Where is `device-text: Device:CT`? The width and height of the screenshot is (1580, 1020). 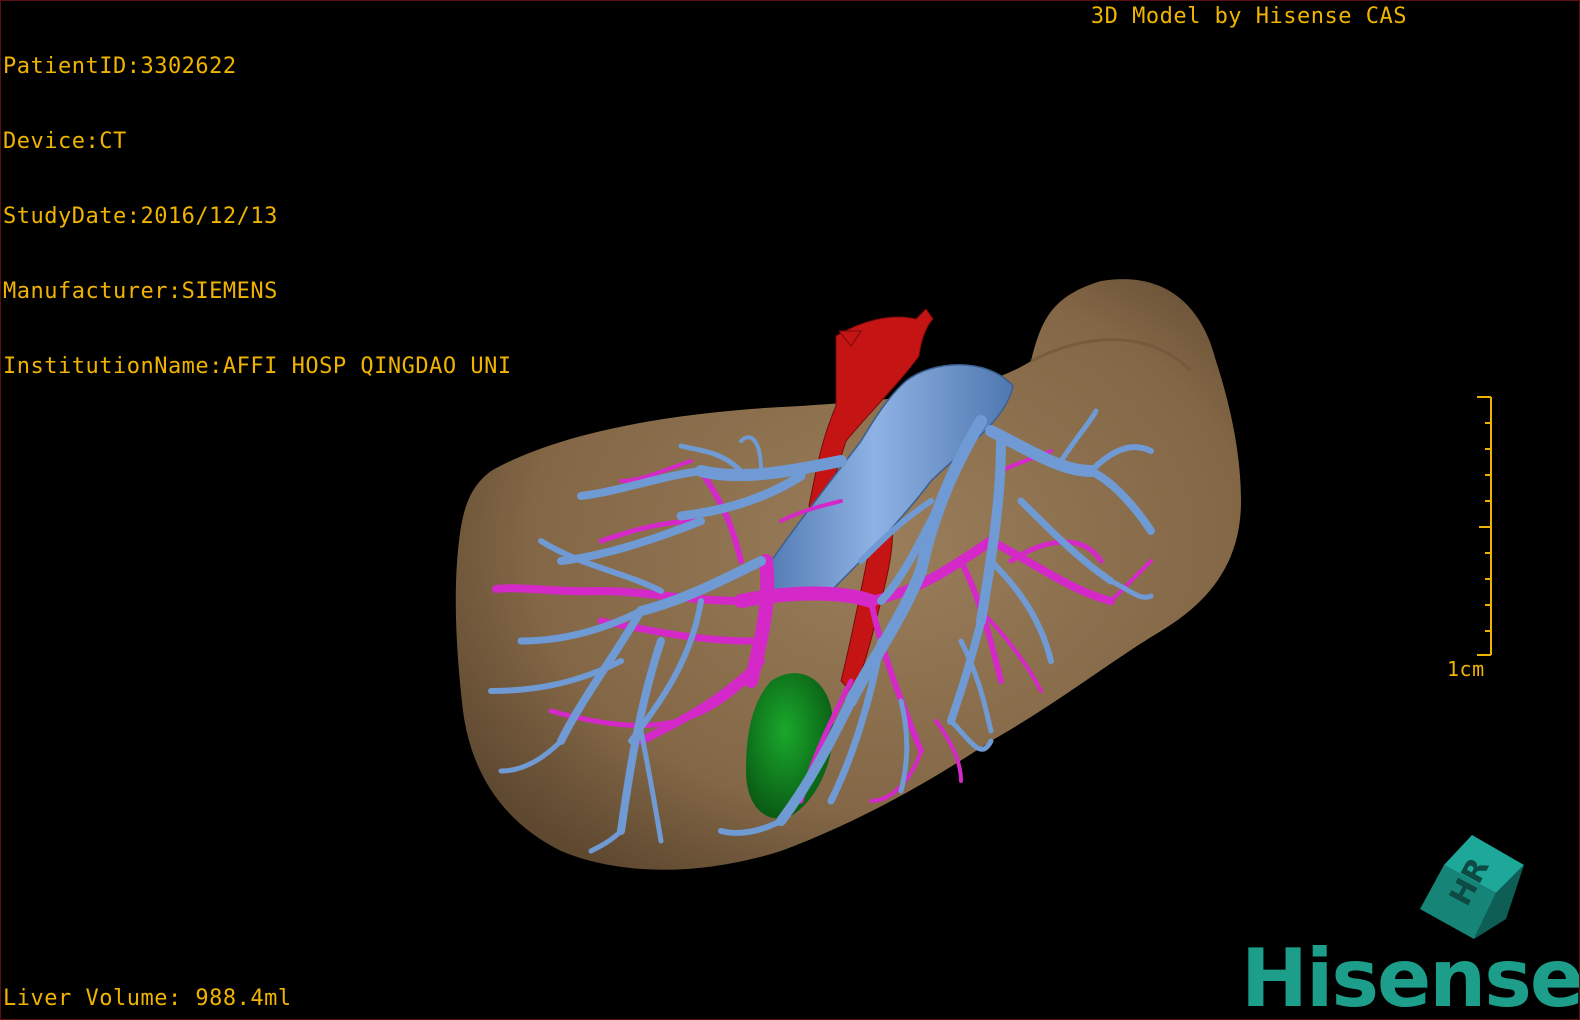
device-text: Device:CT is located at coordinates (65, 141).